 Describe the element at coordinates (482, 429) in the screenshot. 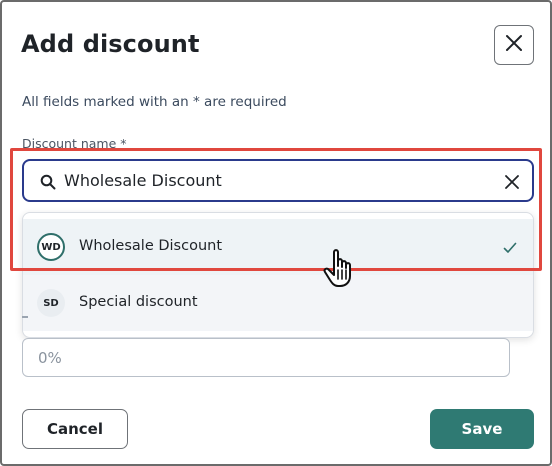

I see `save-button: Save` at that location.